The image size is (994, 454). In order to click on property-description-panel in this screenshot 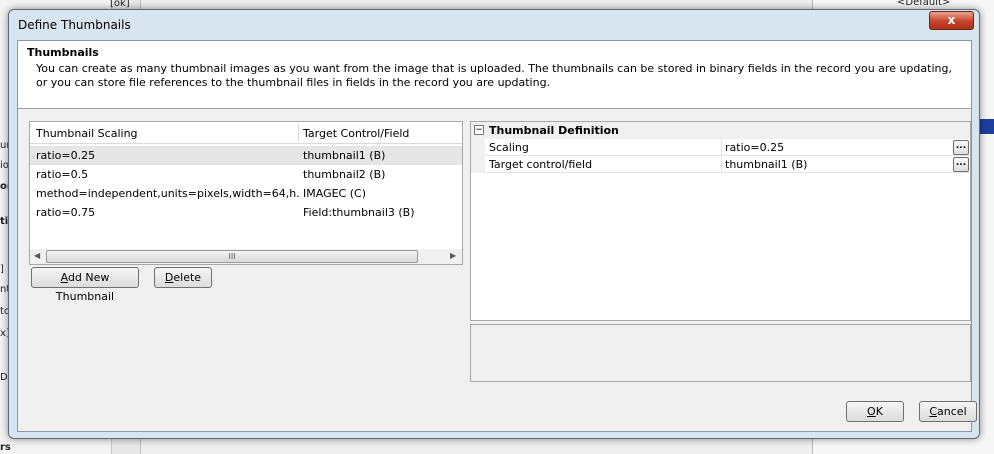, I will do `click(720, 353)`.